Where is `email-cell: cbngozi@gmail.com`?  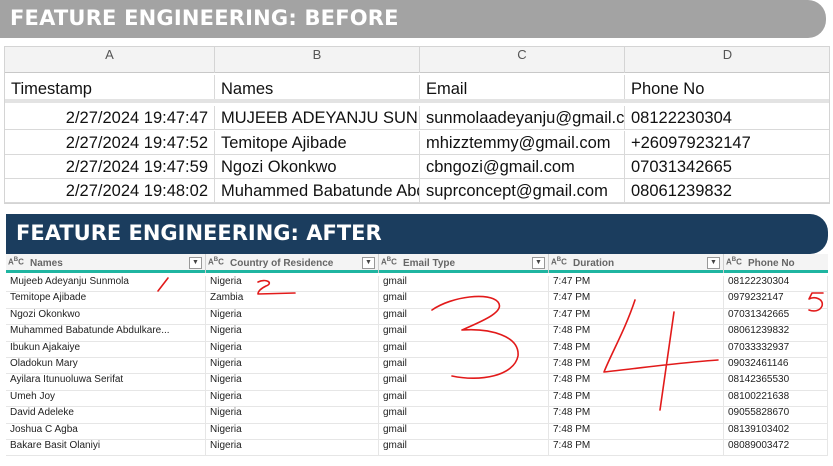
email-cell: cbngozi@gmail.com is located at coordinates (522, 166).